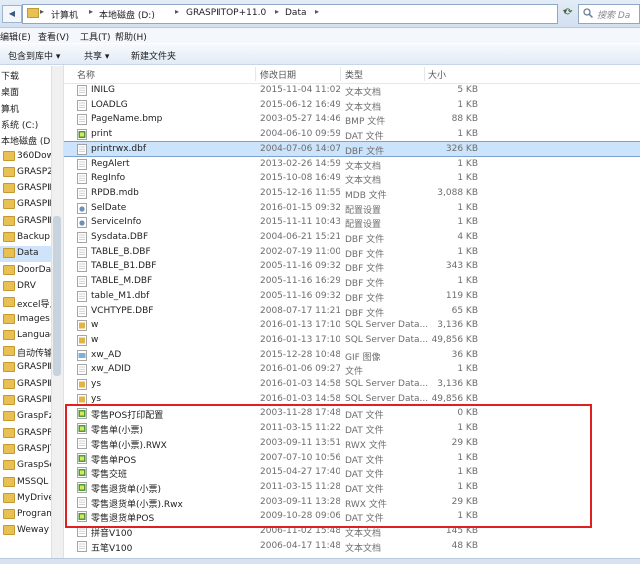 The image size is (640, 564). Describe the element at coordinates (26, 285) in the screenshot. I see `nav-item-label: DRV` at that location.